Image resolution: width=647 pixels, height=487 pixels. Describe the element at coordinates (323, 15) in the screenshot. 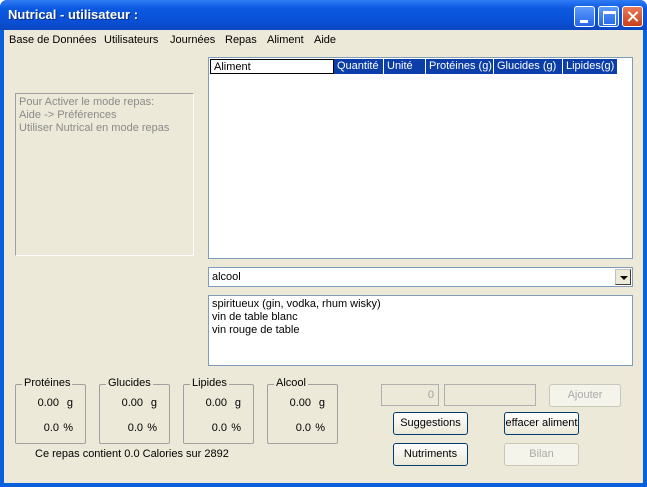

I see `title-bar: Nutrical - utilisateur :` at that location.